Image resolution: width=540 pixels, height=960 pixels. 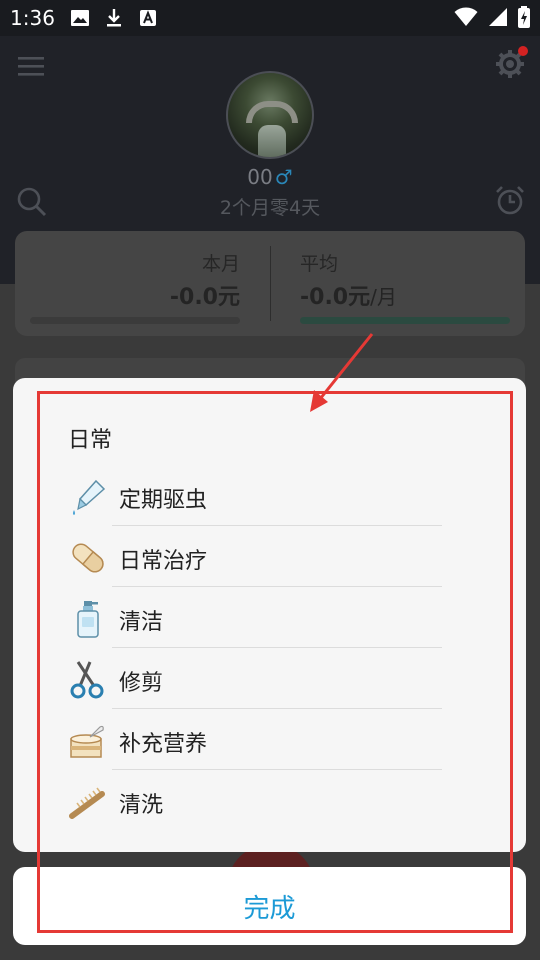 What do you see at coordinates (163, 561) in the screenshot?
I see `category-label: 日常治疗` at bounding box center [163, 561].